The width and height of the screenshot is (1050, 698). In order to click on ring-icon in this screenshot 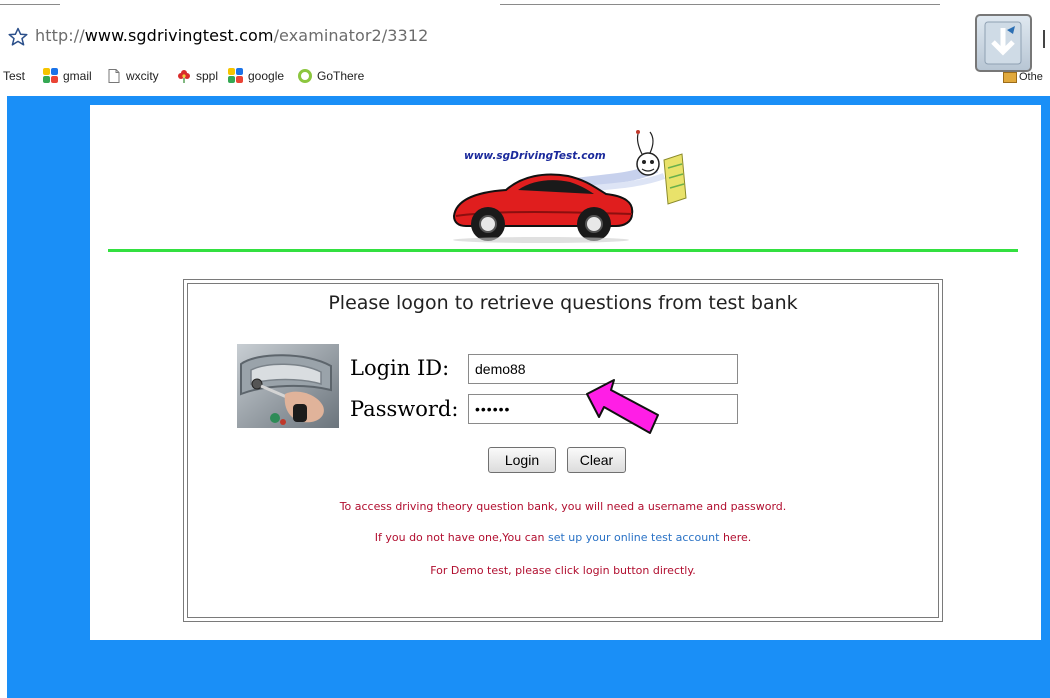, I will do `click(305, 76)`.